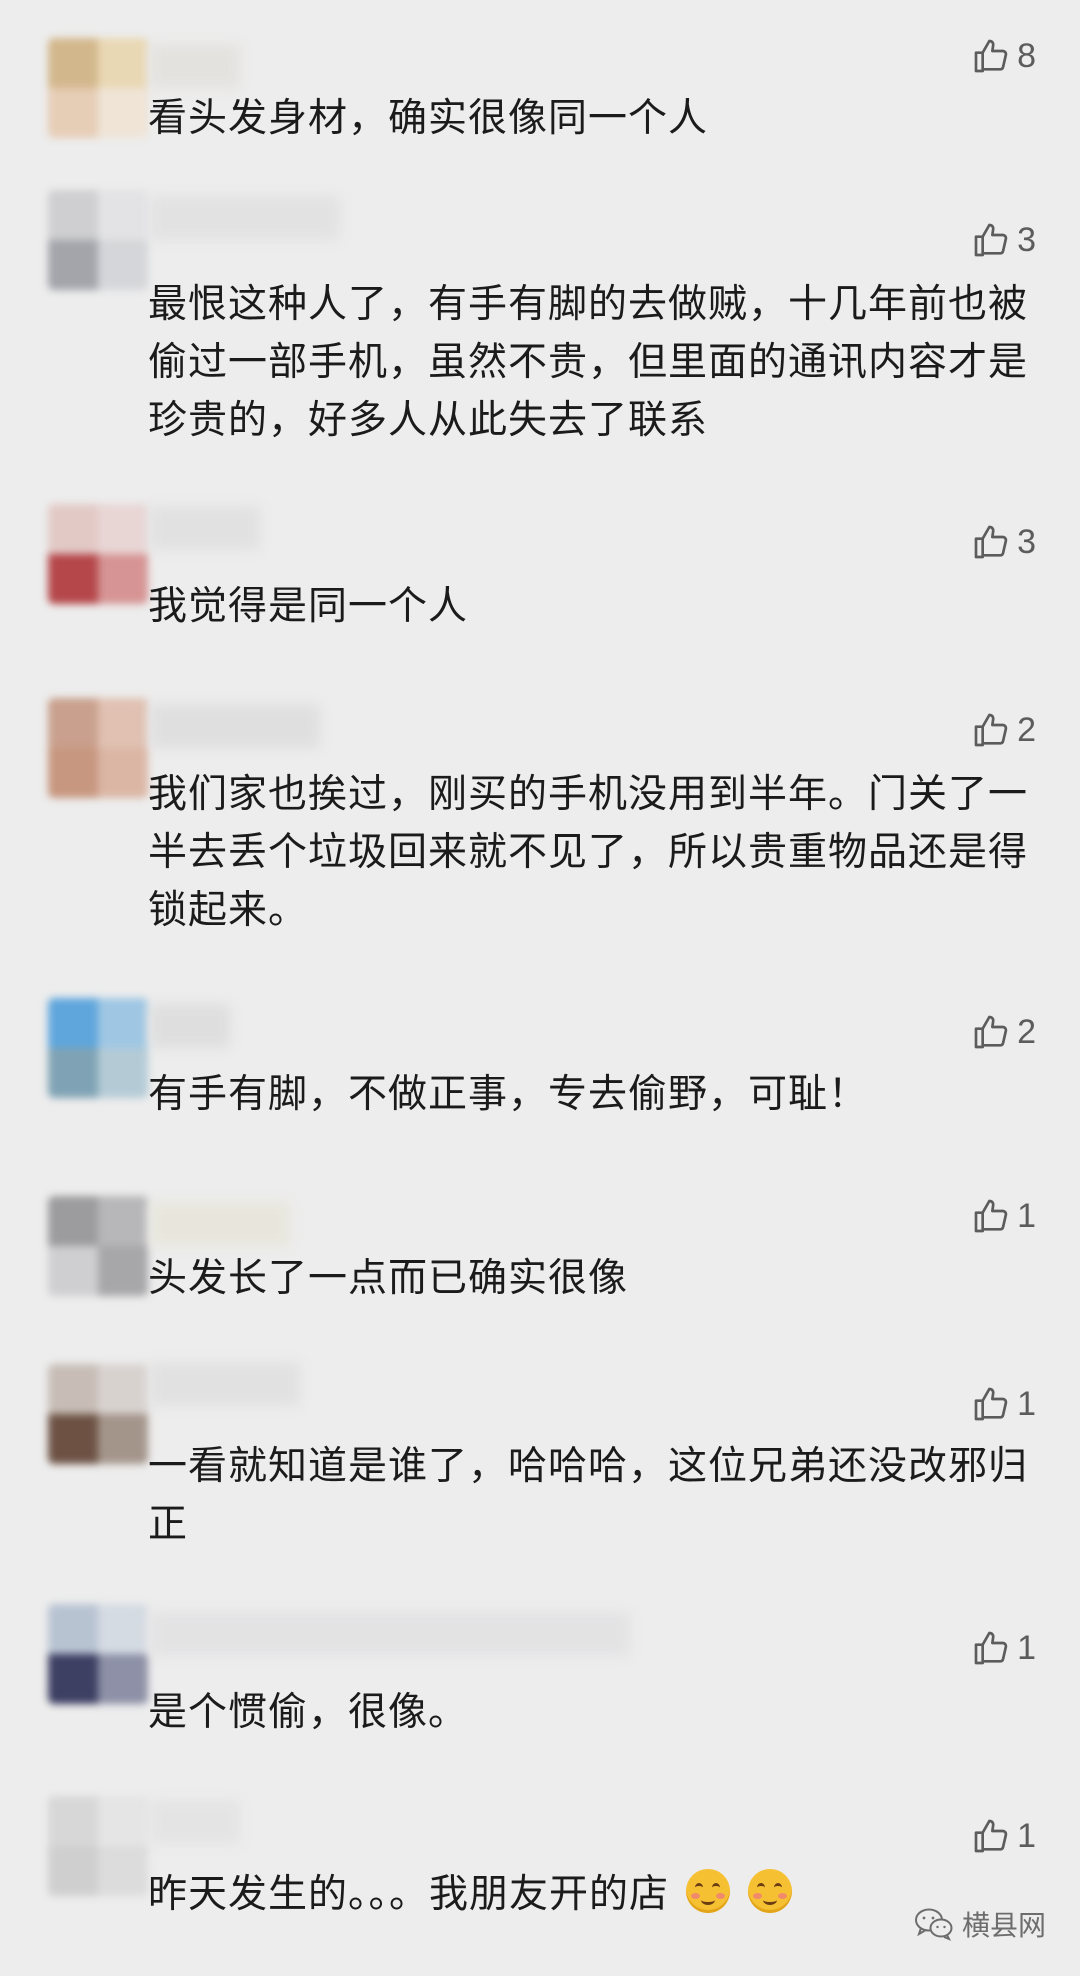  What do you see at coordinates (308, 606) in the screenshot?
I see `comment-text: 我觉得是同一个人` at bounding box center [308, 606].